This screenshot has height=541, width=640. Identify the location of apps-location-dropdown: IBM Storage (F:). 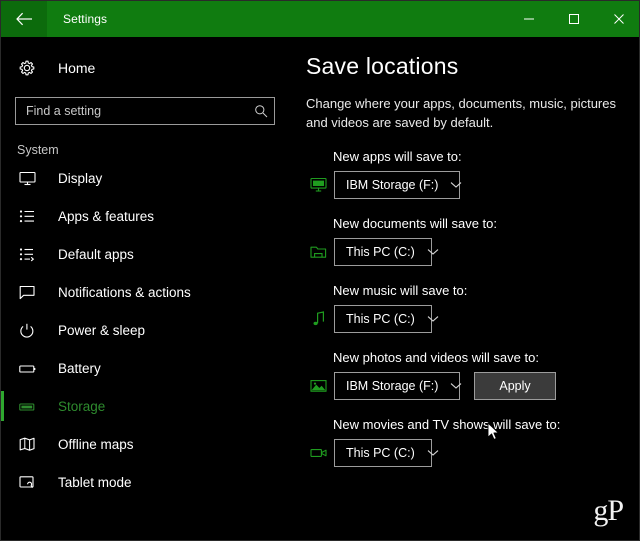
(398, 185).